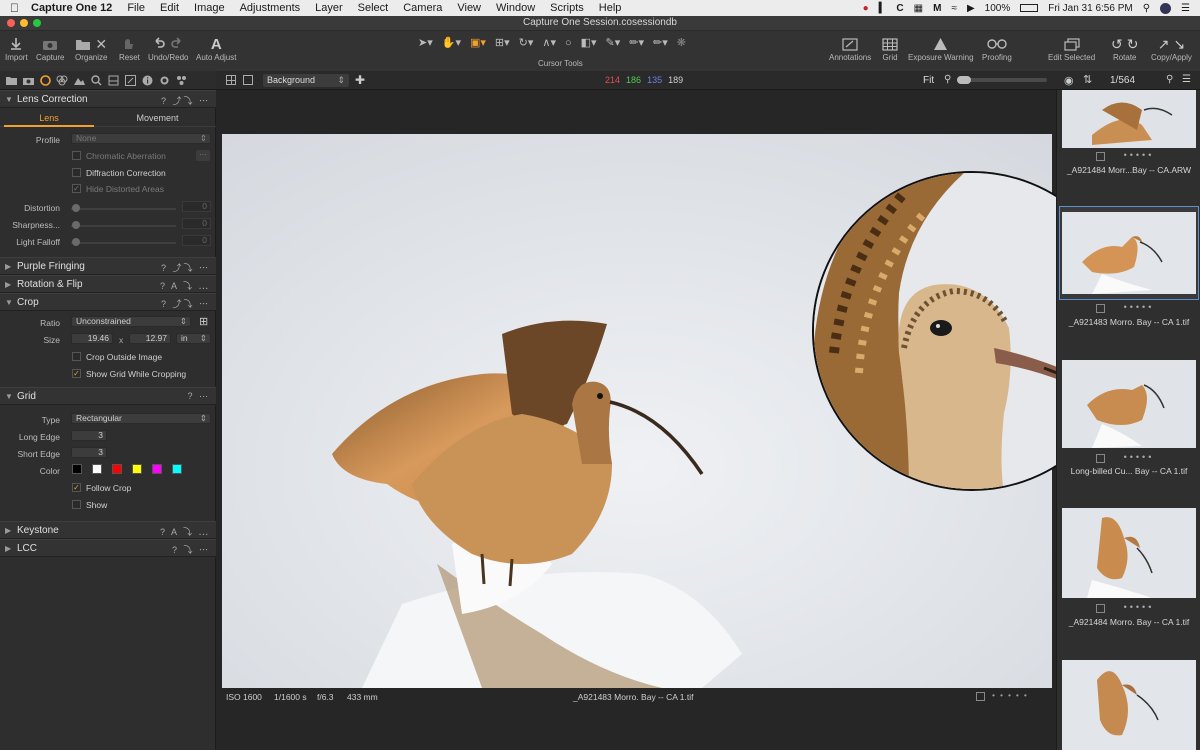 The height and width of the screenshot is (750, 1200). What do you see at coordinates (123, 226) in the screenshot?
I see `sharpness-slider` at bounding box center [123, 226].